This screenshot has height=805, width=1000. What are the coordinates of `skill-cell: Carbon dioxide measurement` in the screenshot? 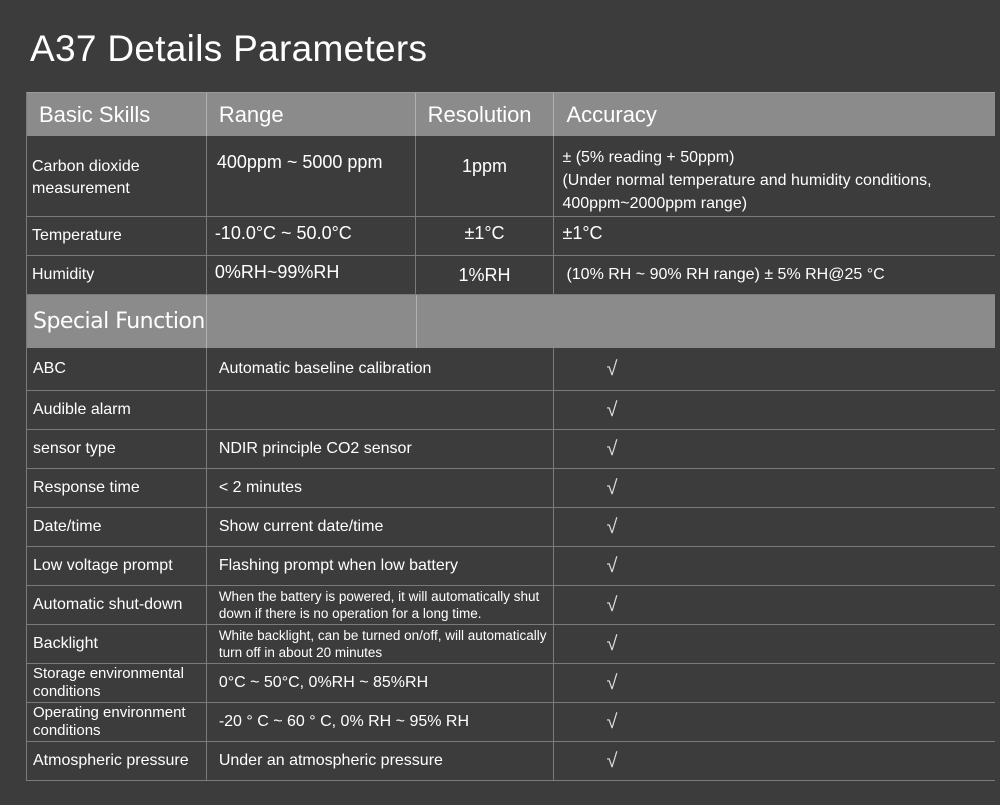 It's located at (117, 176).